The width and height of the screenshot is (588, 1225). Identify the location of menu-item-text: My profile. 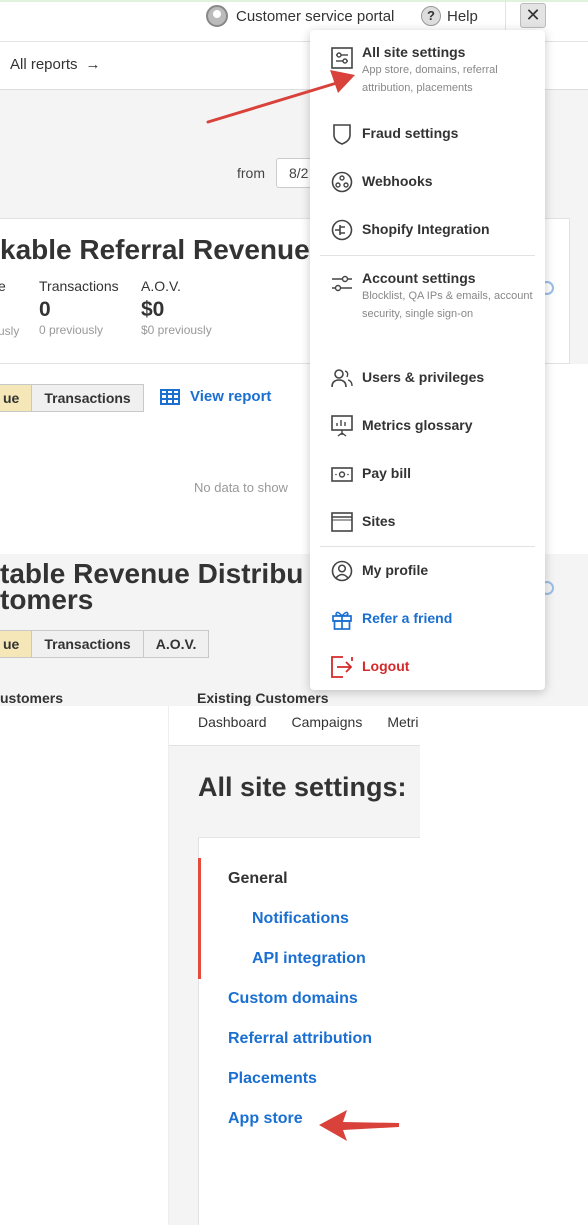
(395, 570).